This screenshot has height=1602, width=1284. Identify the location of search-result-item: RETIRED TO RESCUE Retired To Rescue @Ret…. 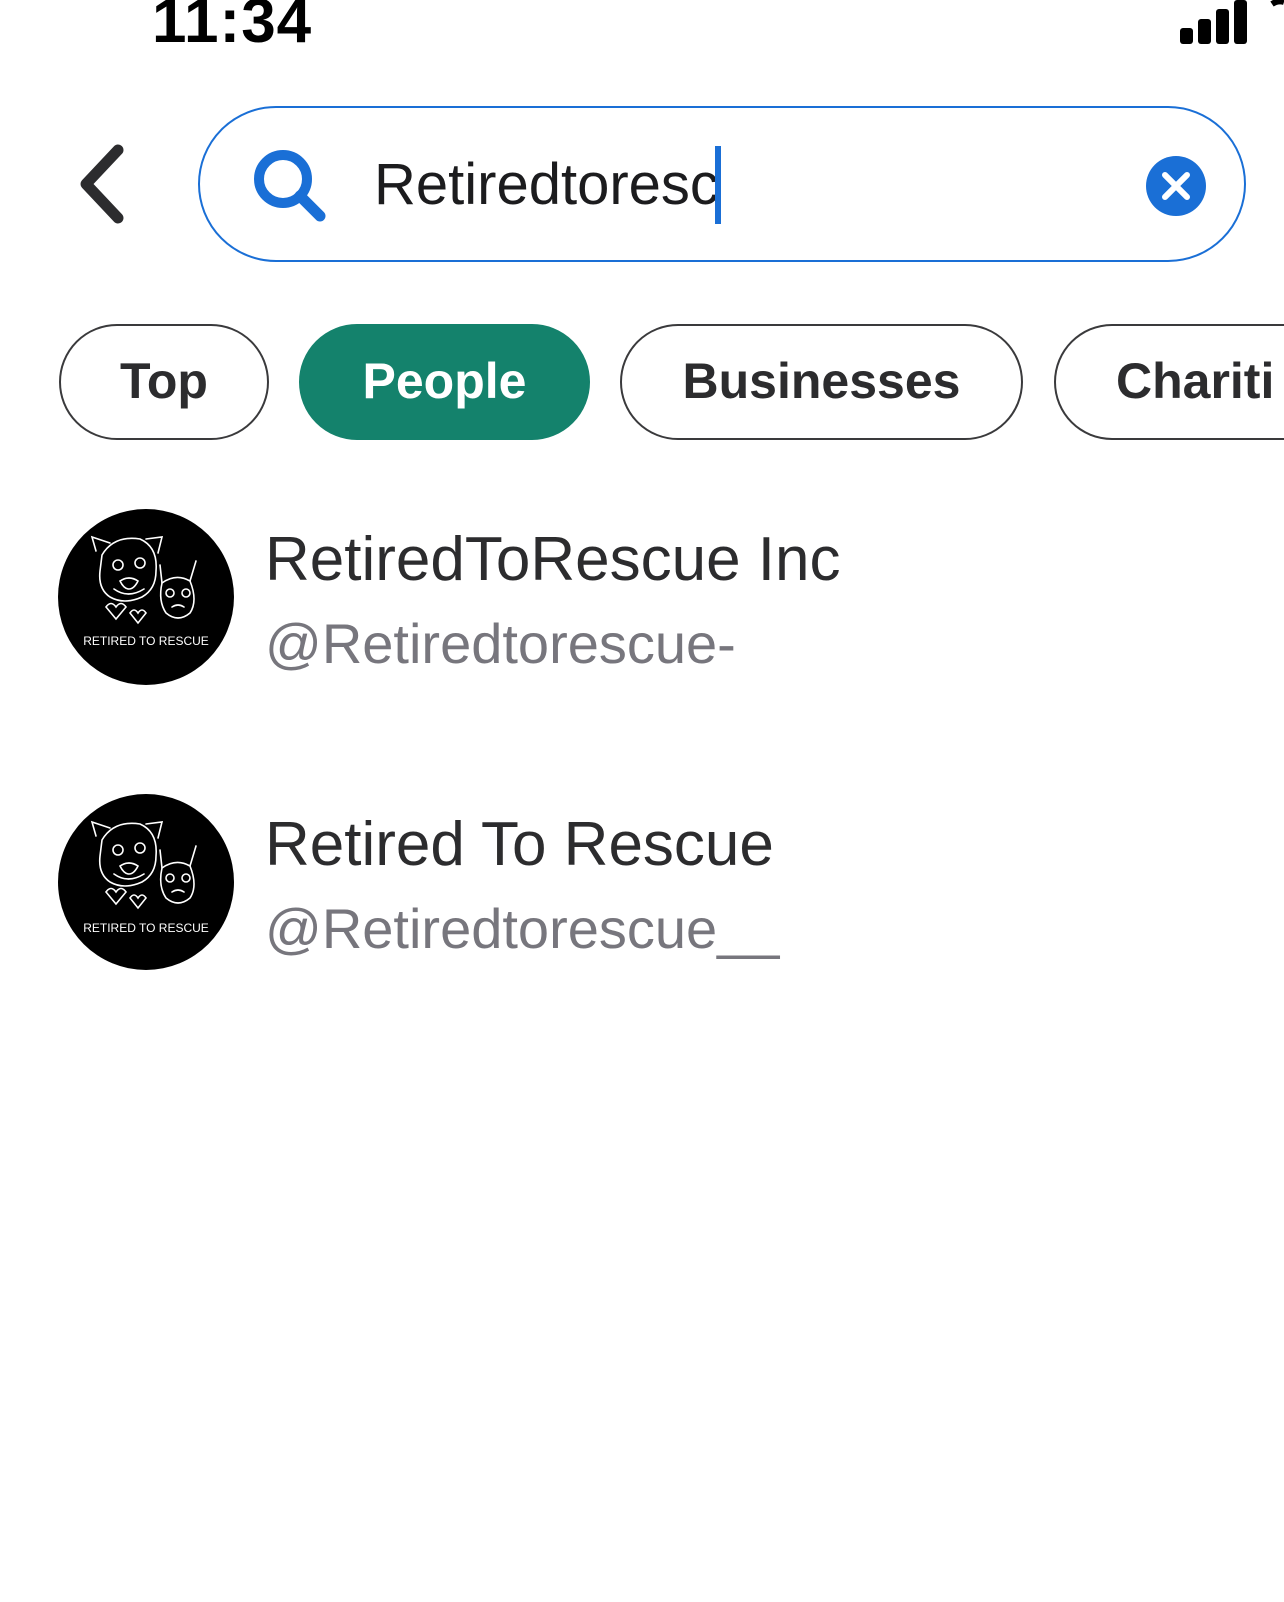
(671, 882).